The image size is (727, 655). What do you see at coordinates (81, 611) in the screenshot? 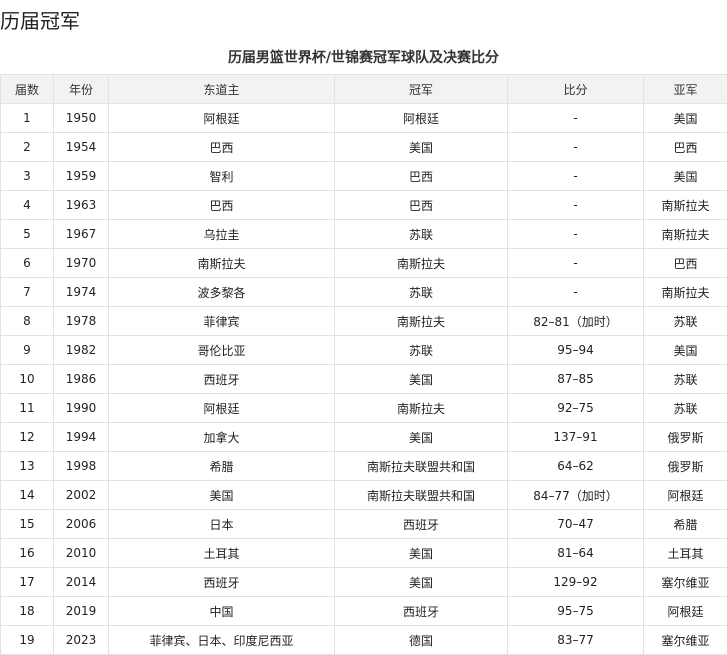
I see `year-cell: 2019` at bounding box center [81, 611].